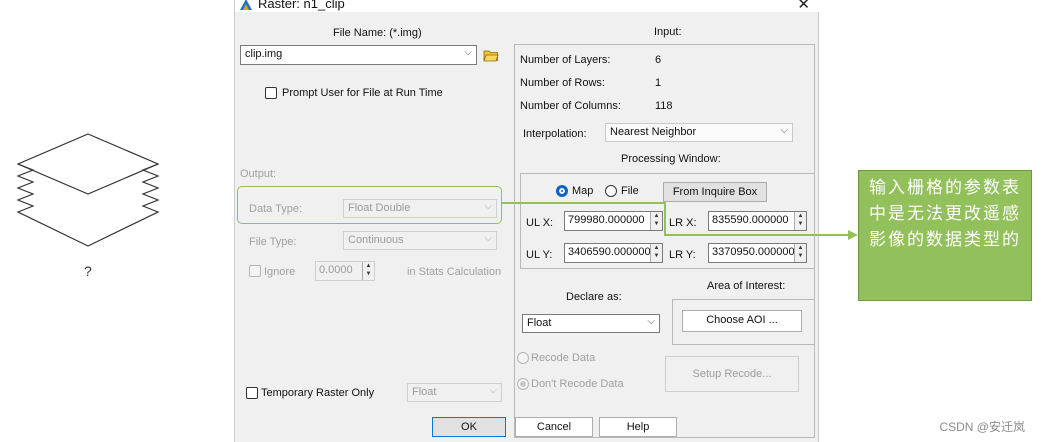 The height and width of the screenshot is (442, 1041). Describe the element at coordinates (318, 393) in the screenshot. I see `temp-raster-label: Temporary Raster Only` at that location.